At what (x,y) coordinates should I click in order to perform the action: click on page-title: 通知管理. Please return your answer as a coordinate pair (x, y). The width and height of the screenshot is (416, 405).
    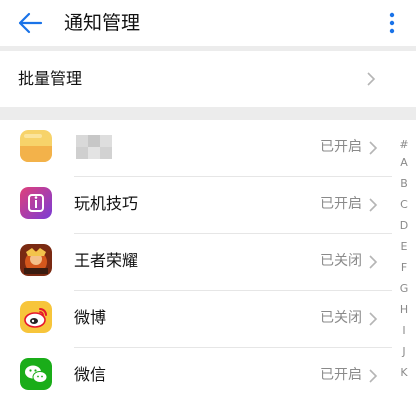
    Looking at the image, I should click on (102, 23).